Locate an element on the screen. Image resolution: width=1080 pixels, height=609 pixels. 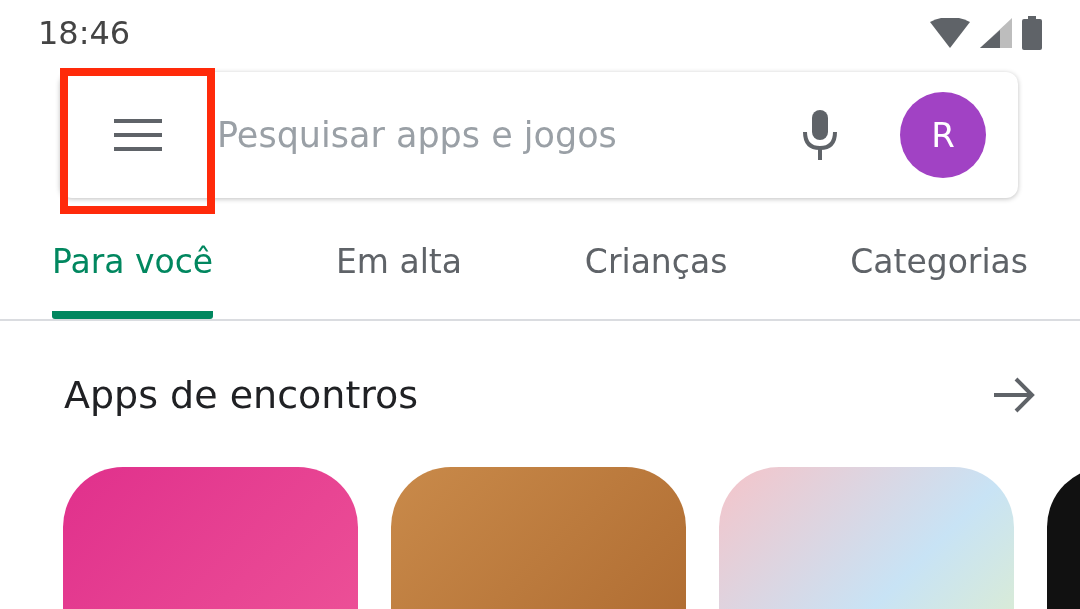
account-avatar: R is located at coordinates (943, 135).